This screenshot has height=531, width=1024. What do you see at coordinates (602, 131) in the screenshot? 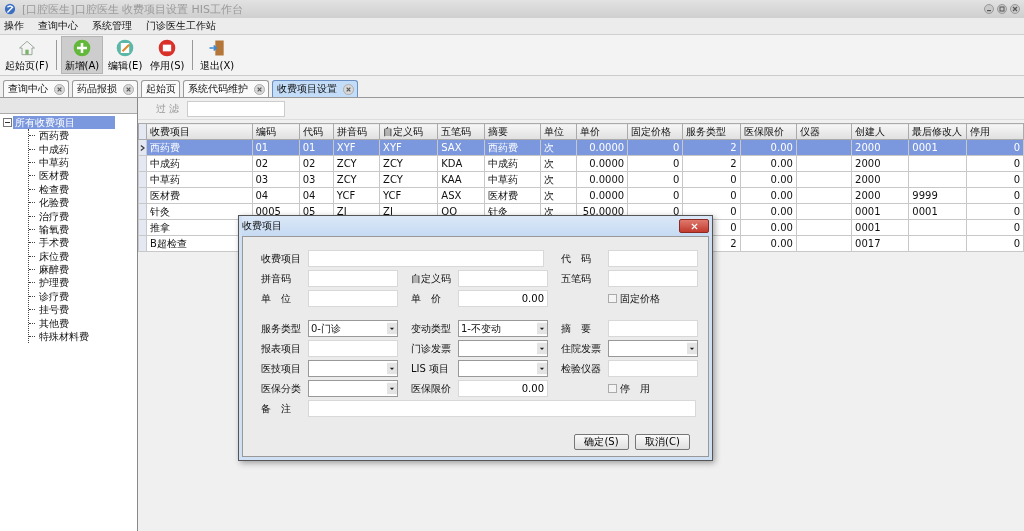
I see `column-header: 单价` at bounding box center [602, 131].